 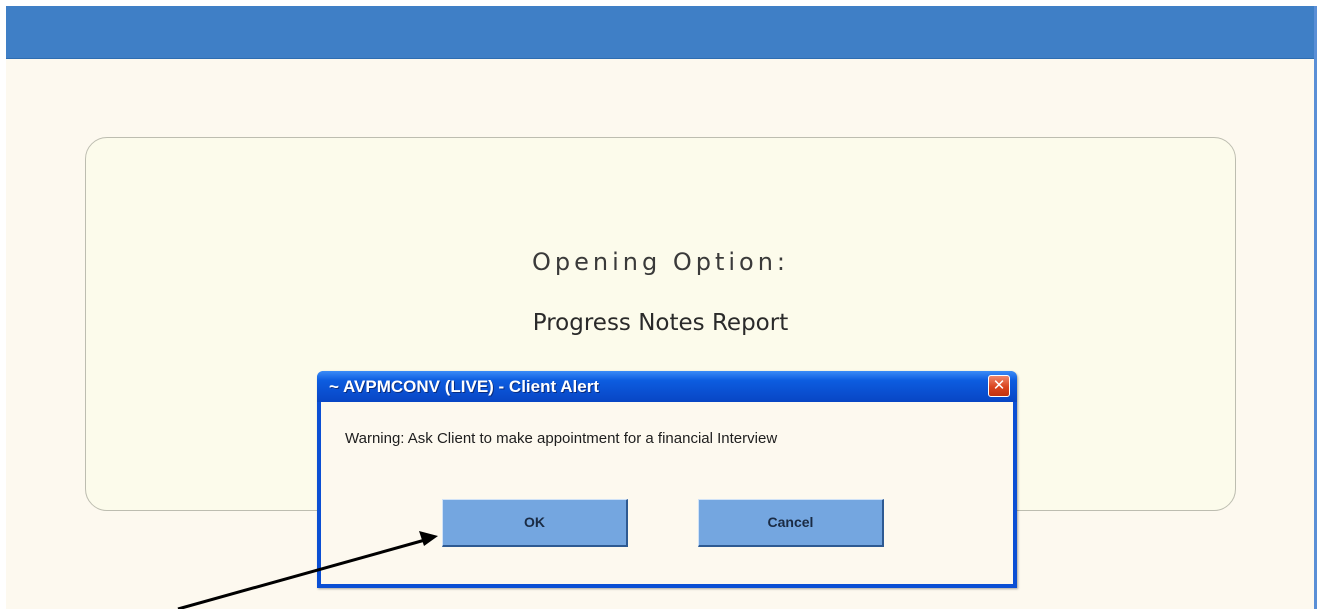 I want to click on dialog-titlebar: ~ AVPMCONV (LIVE) - Client Alert ✕, so click(x=667, y=386).